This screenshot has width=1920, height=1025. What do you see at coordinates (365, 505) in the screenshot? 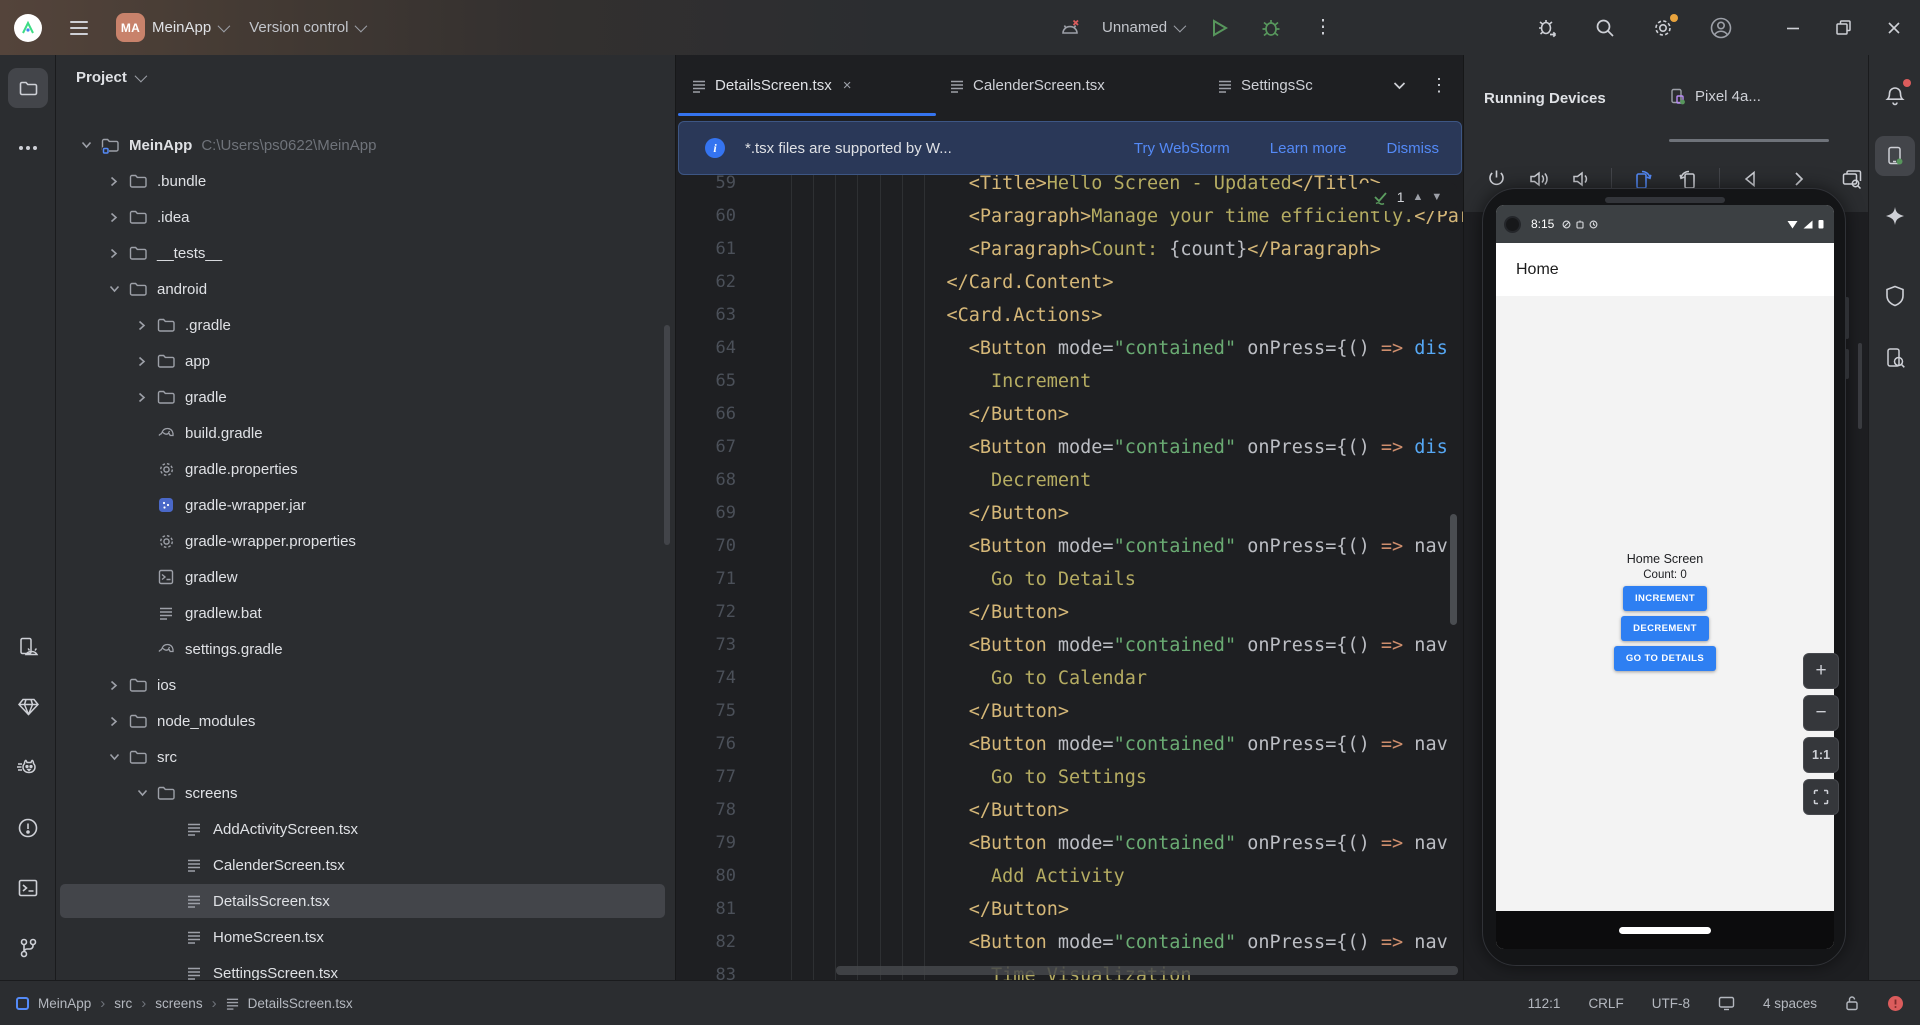
I see `tree-item-gradle-wrapper-jar: gradle-wrapper.jar` at bounding box center [365, 505].